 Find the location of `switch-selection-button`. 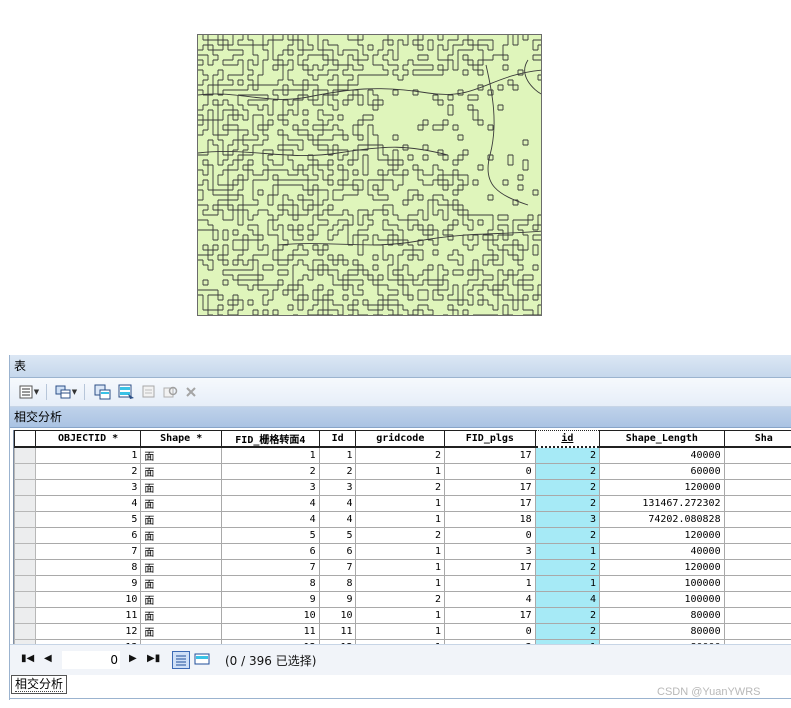

switch-selection-button is located at coordinates (126, 392).